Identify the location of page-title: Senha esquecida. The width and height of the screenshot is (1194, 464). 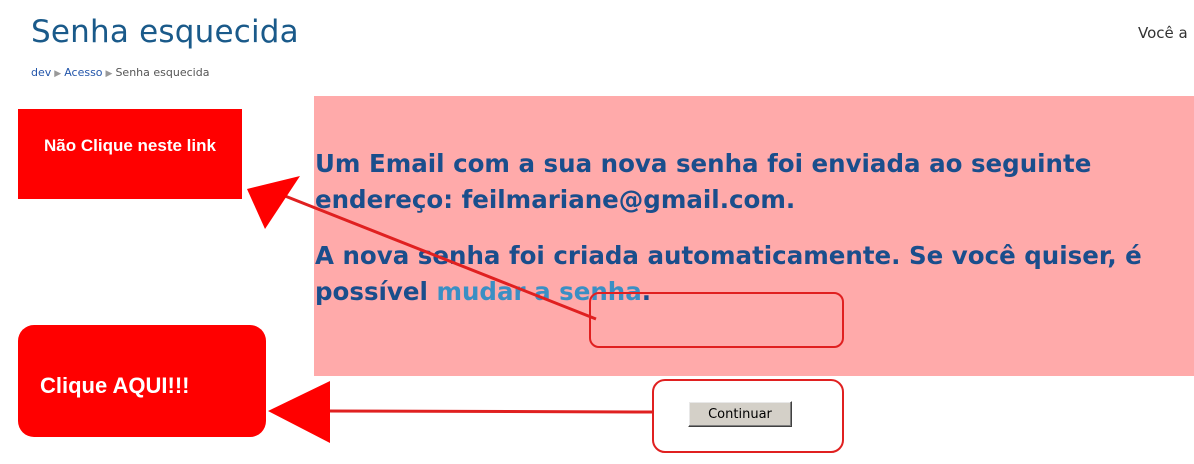
(165, 32).